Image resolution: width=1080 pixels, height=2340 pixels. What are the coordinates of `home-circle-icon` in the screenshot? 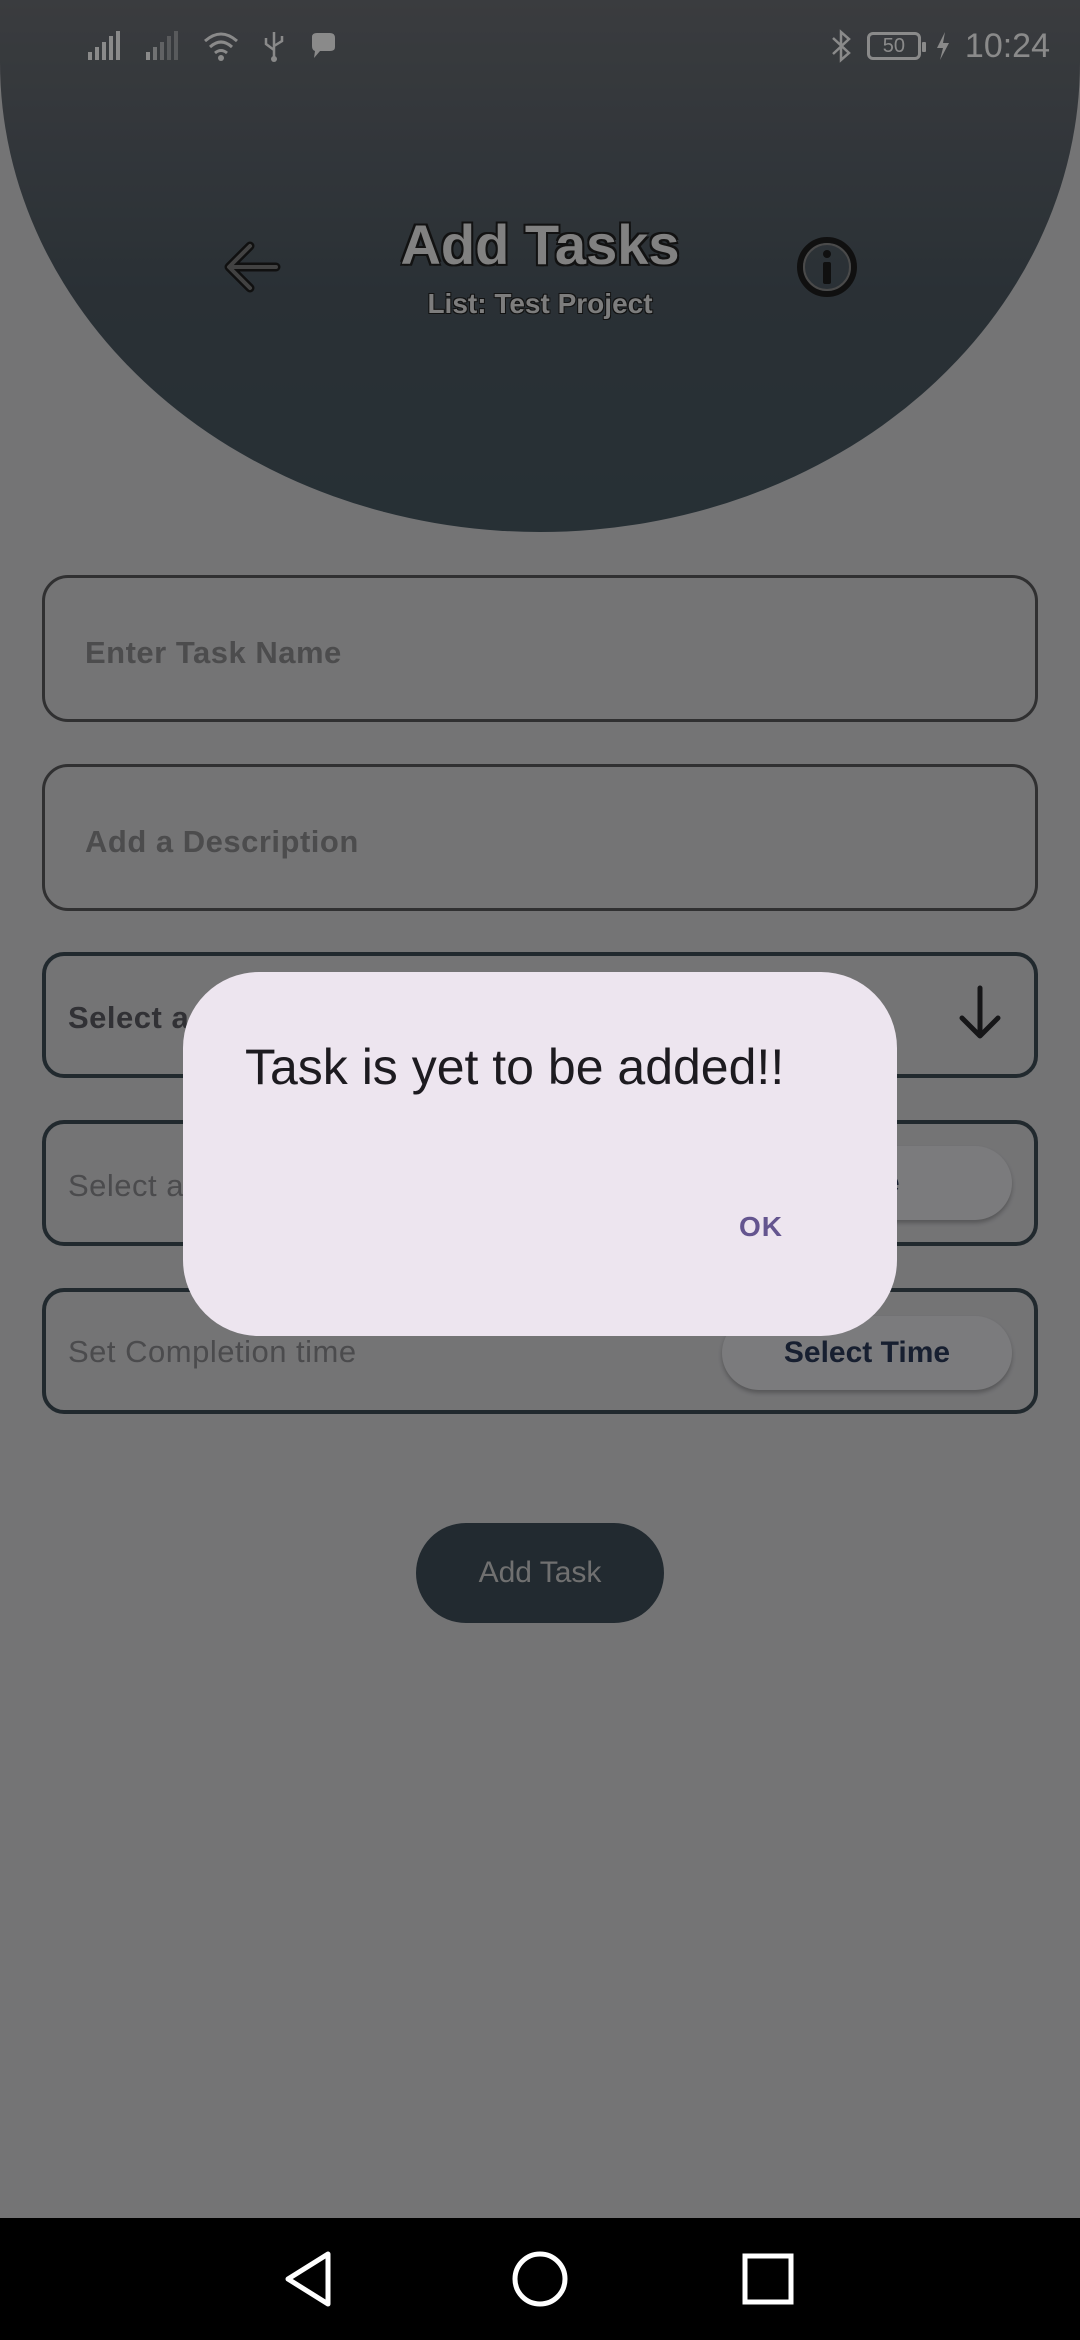 It's located at (540, 2279).